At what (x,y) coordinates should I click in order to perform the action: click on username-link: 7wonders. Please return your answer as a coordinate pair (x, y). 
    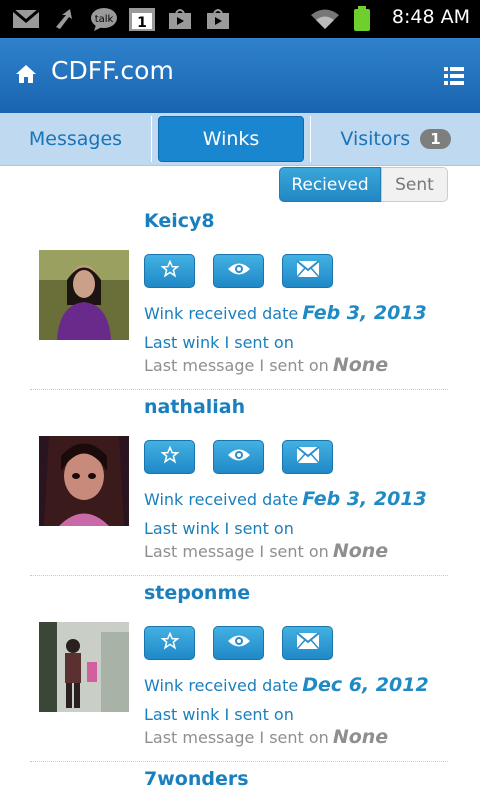
    Looking at the image, I should click on (196, 779).